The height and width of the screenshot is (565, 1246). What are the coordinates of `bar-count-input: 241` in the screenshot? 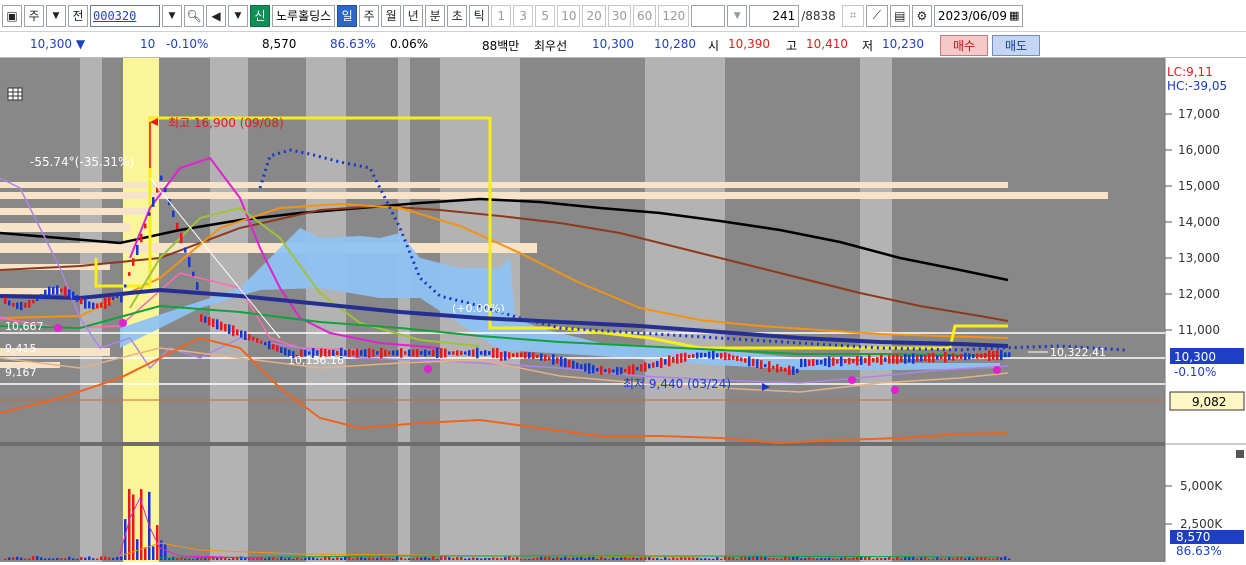 It's located at (774, 15).